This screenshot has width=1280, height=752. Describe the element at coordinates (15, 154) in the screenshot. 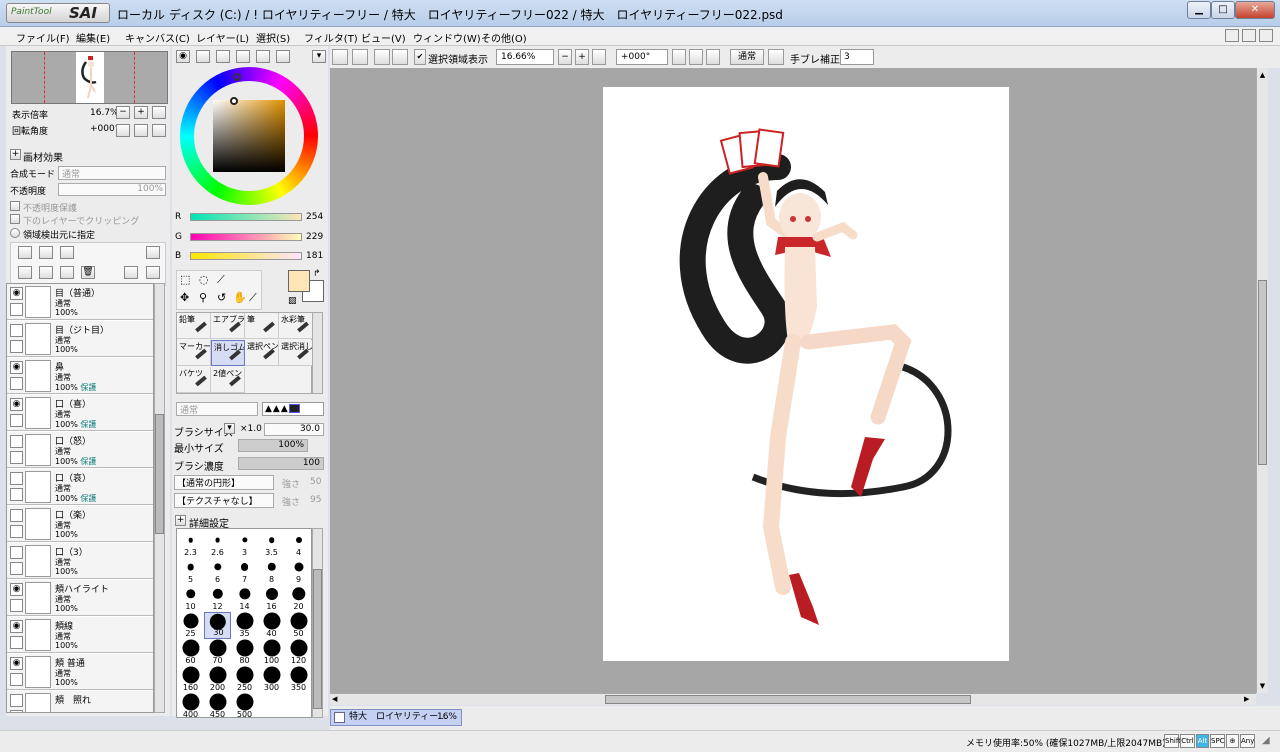

I see `expand-effect-button: +` at that location.